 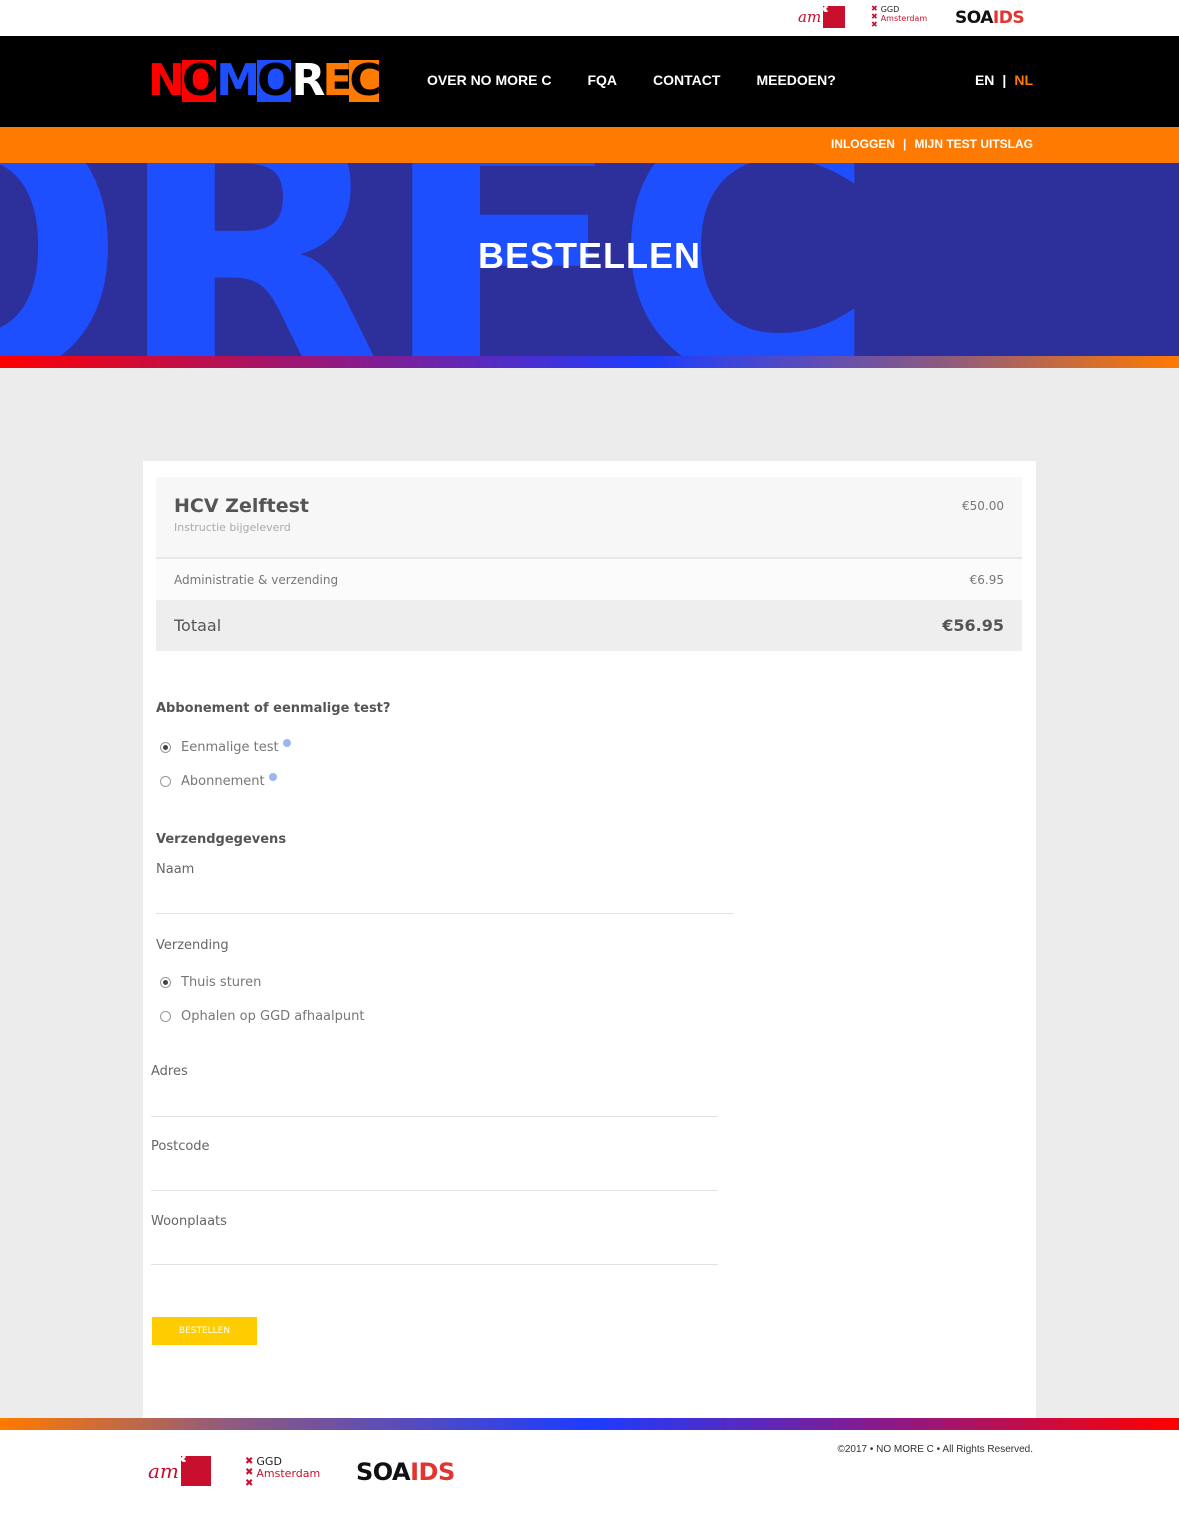 What do you see at coordinates (589, 579) in the screenshot?
I see `admin-row: Administratie & verzending €6.95` at bounding box center [589, 579].